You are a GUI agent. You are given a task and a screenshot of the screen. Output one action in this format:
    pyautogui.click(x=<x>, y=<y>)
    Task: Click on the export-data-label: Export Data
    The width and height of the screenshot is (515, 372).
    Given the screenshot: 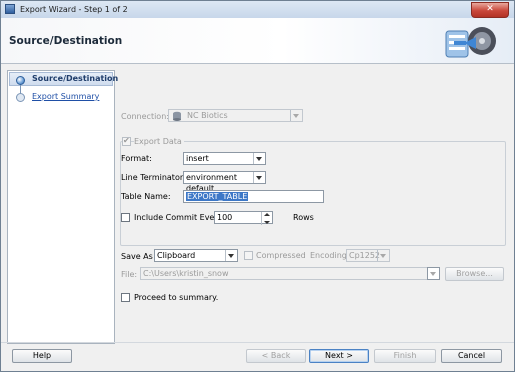 What is the action you would take?
    pyautogui.click(x=159, y=141)
    